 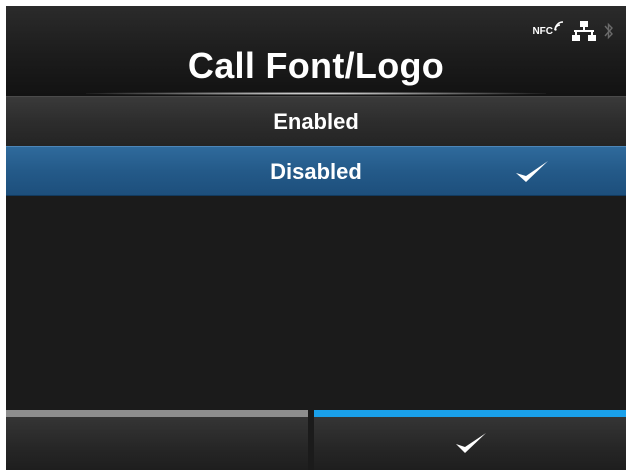 I want to click on softkey-bar, so click(x=316, y=440).